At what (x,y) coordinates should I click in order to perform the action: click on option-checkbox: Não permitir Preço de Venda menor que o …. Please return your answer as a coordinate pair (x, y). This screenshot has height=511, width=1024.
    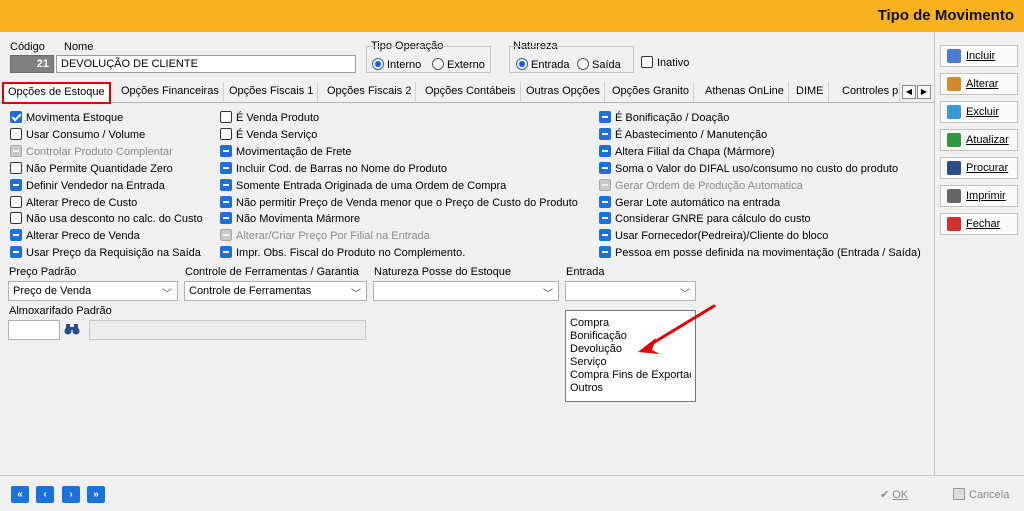
    Looking at the image, I should click on (399, 203).